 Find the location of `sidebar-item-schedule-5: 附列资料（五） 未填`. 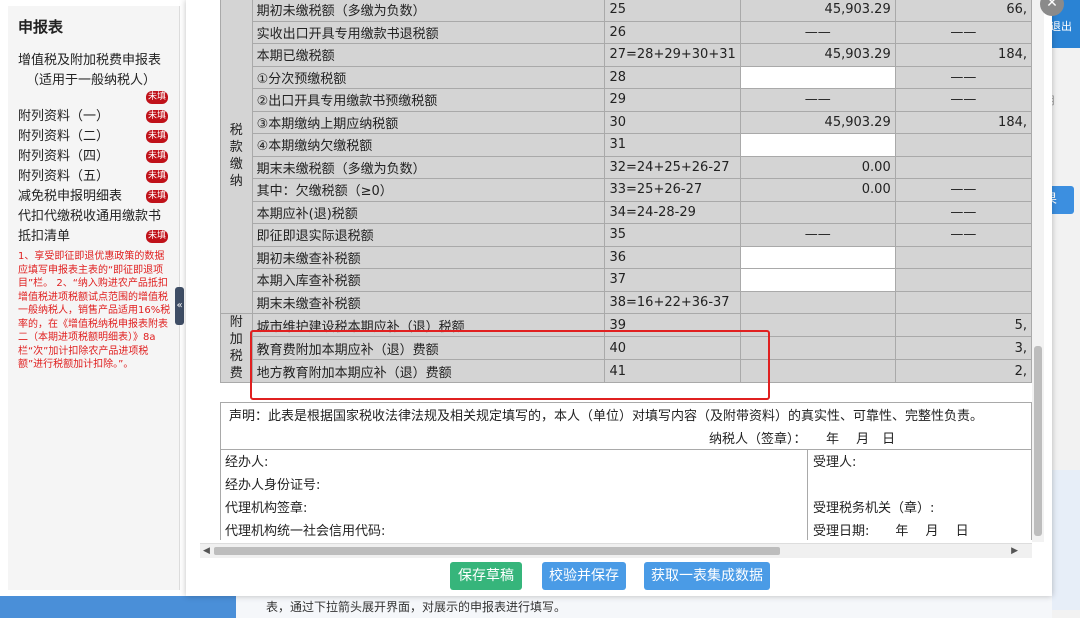

sidebar-item-schedule-5: 附列资料（五） 未填 is located at coordinates (98, 177).